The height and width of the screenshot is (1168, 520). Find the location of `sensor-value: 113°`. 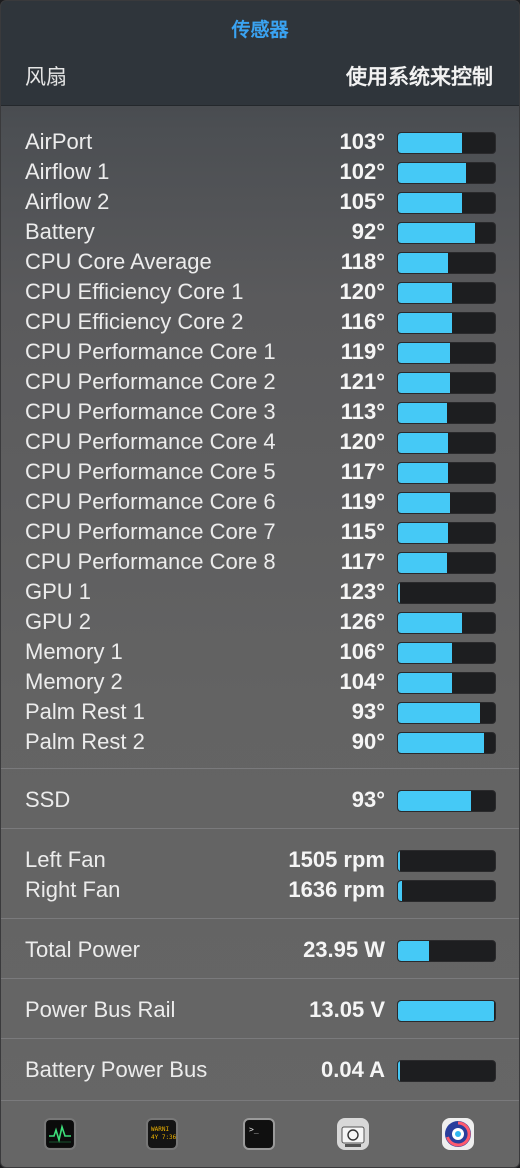

sensor-value: 113° is located at coordinates (362, 411).